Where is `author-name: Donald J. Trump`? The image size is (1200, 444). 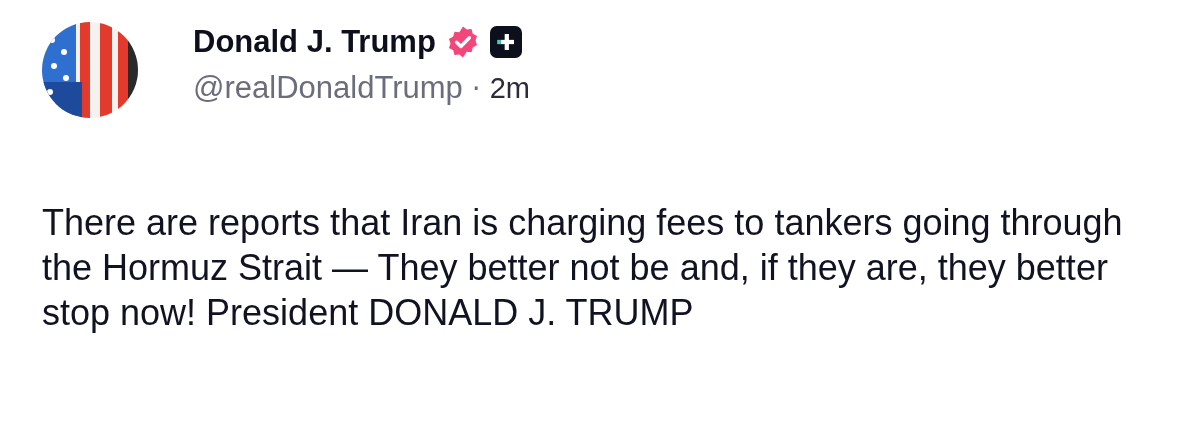
author-name: Donald J. Trump is located at coordinates (314, 42).